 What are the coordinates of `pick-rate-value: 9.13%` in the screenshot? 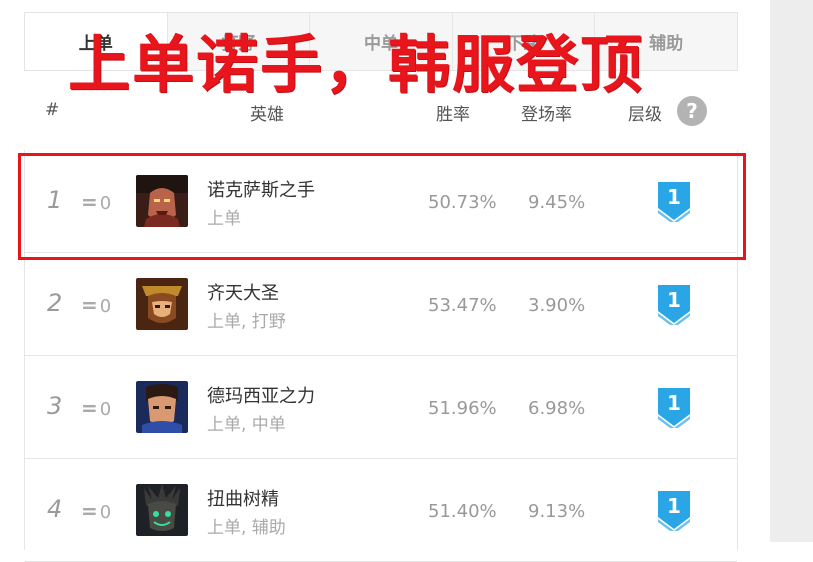 It's located at (557, 511).